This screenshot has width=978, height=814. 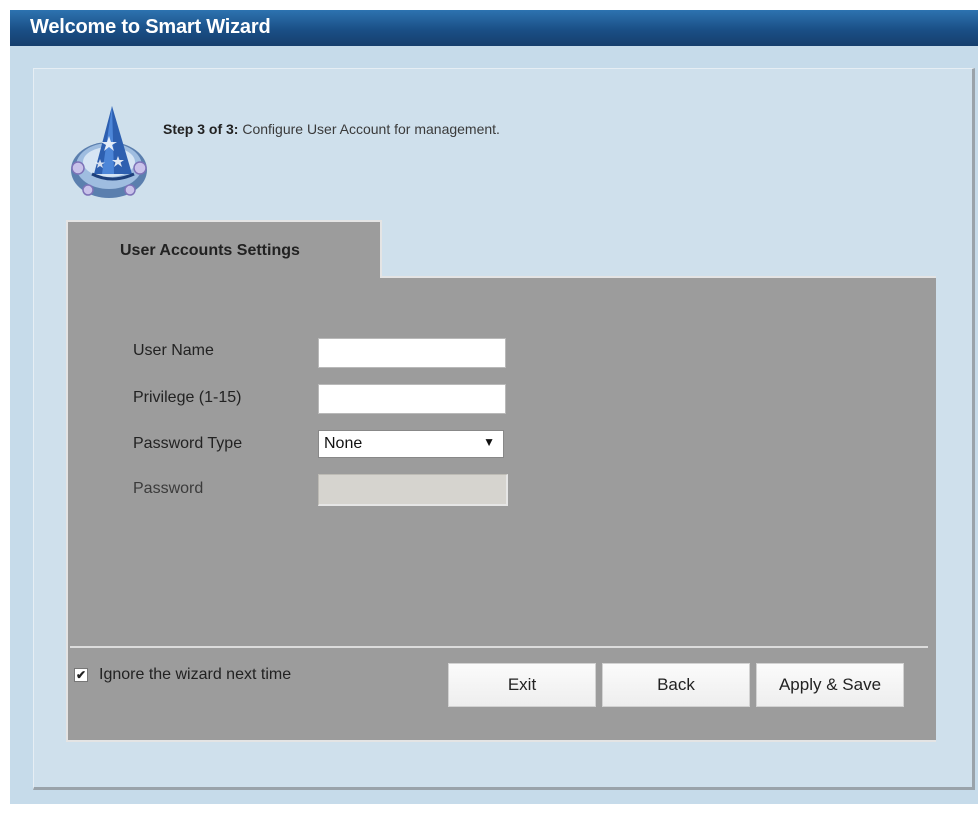 I want to click on privilege-label: Privilege (1-15), so click(x=187, y=397).